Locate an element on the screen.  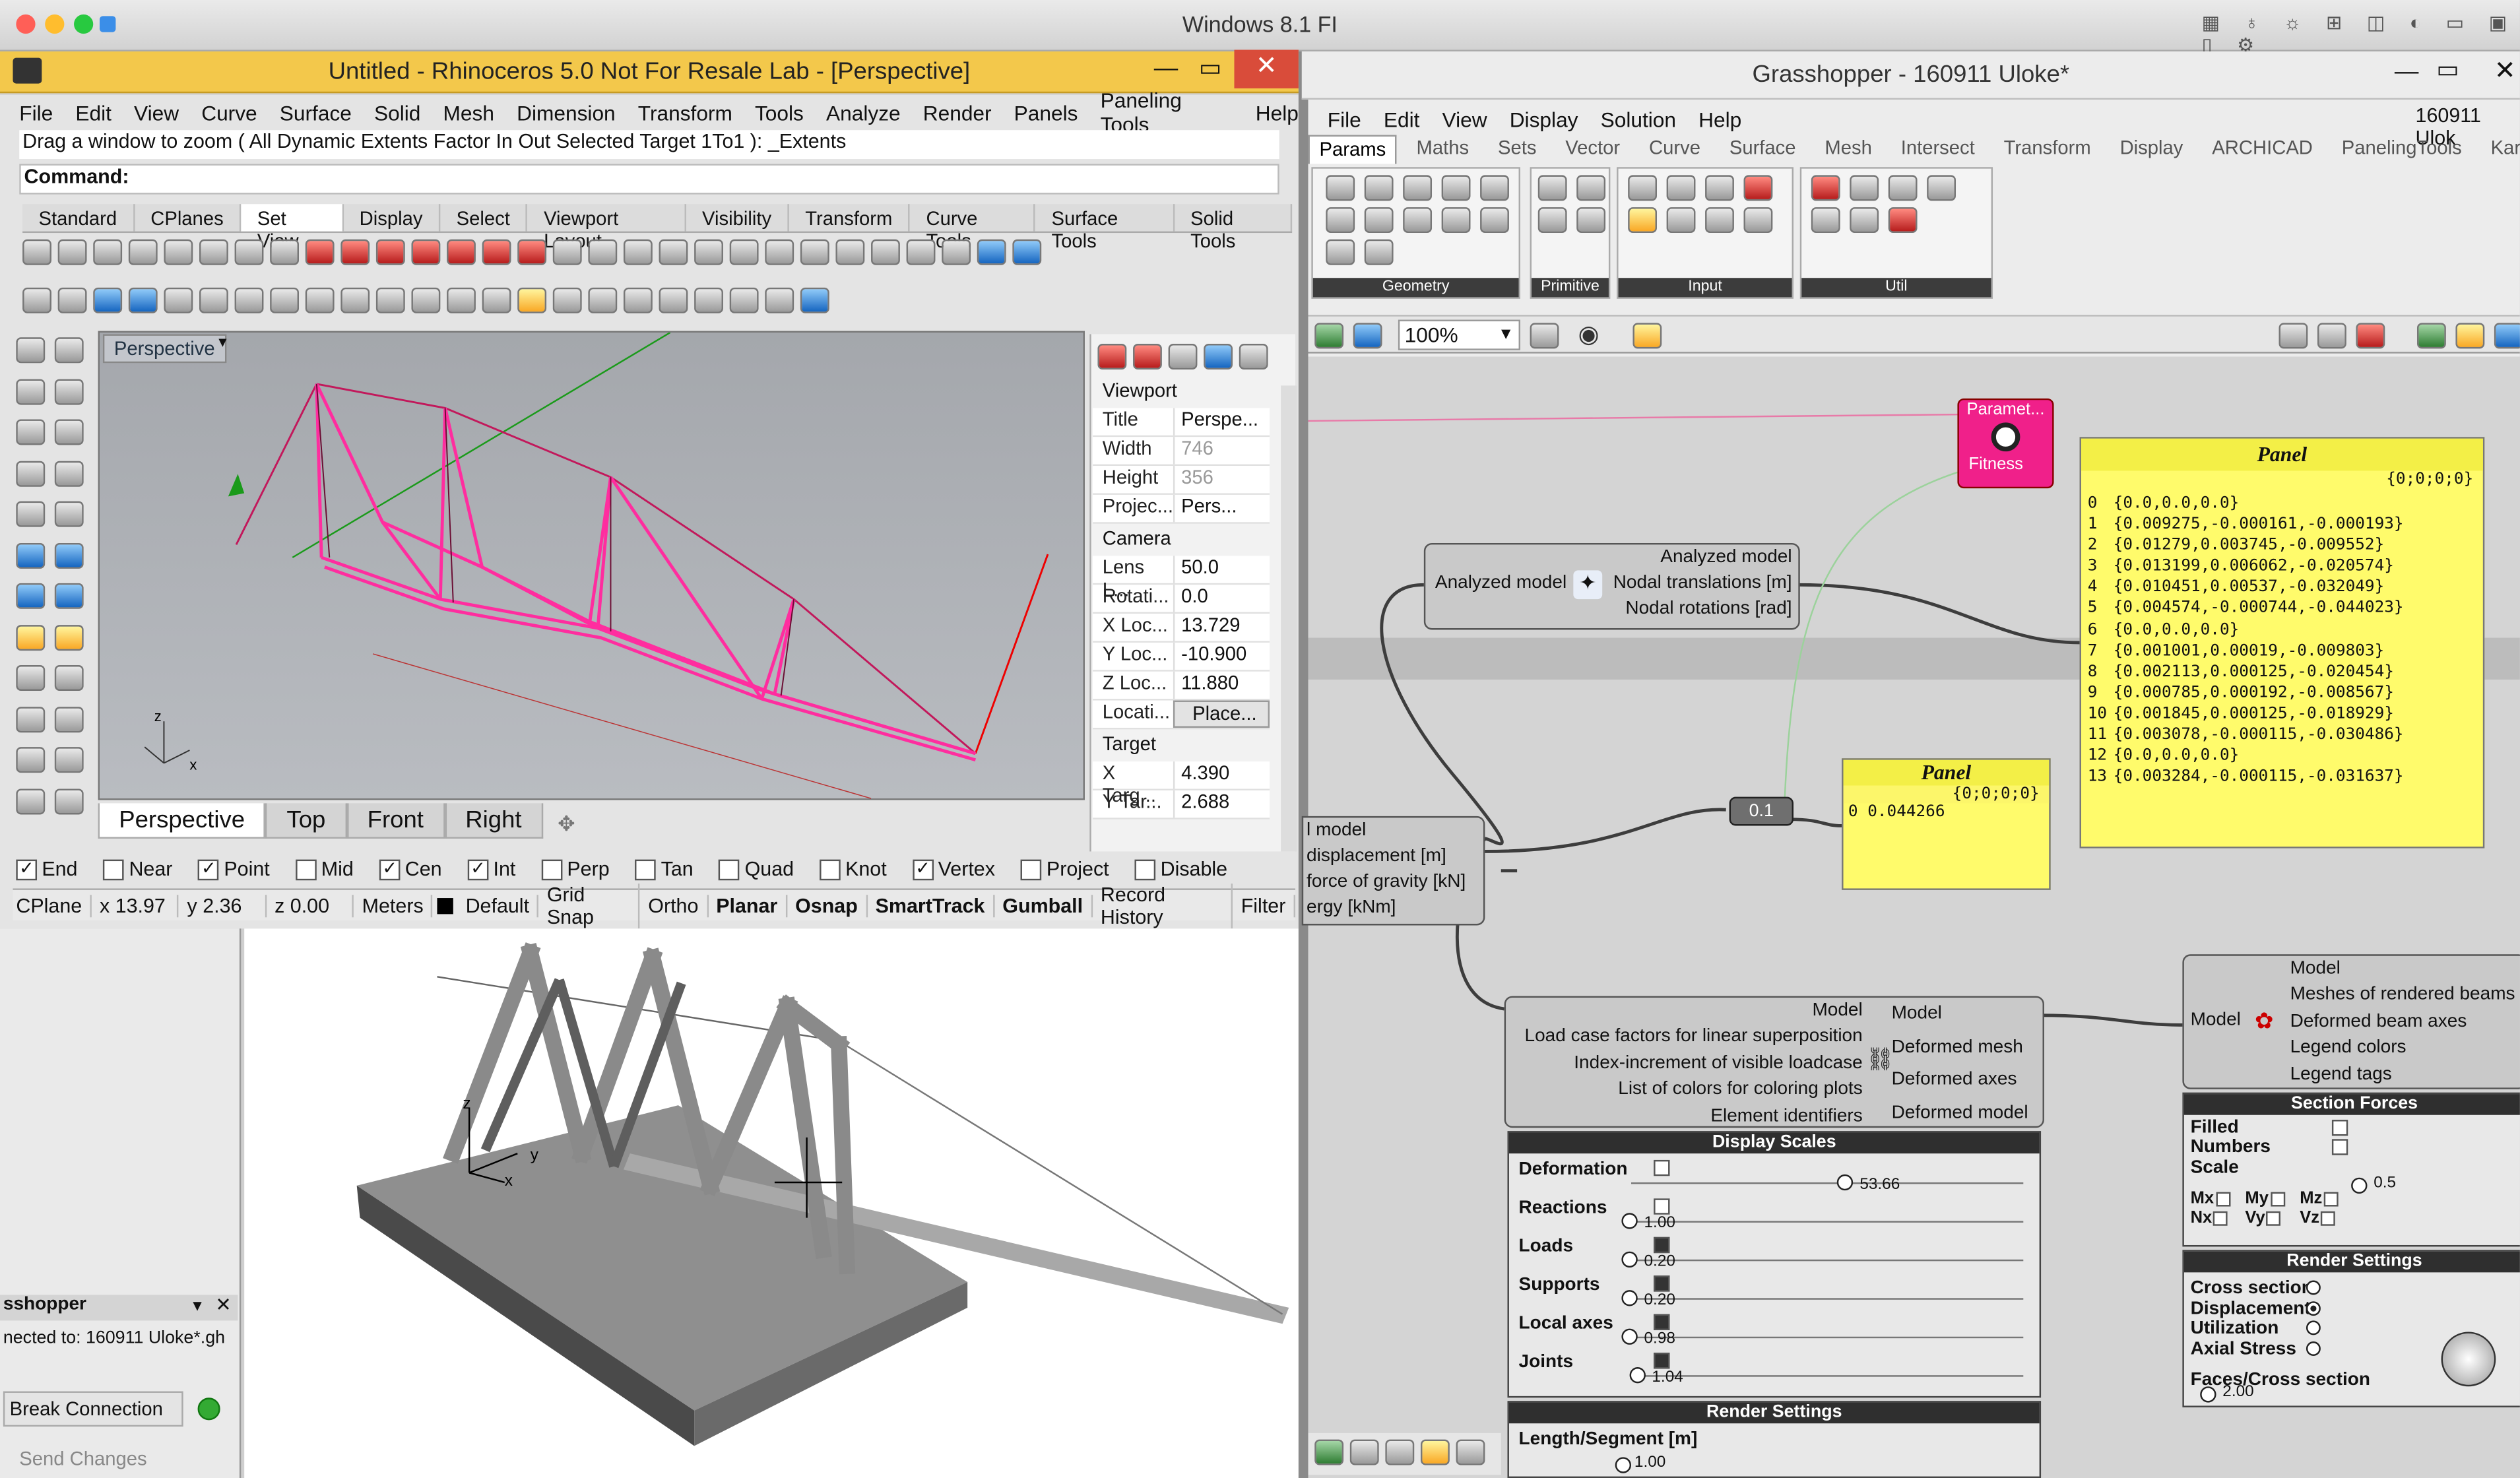
toolbar-tab: Transform is located at coordinates (850, 218).